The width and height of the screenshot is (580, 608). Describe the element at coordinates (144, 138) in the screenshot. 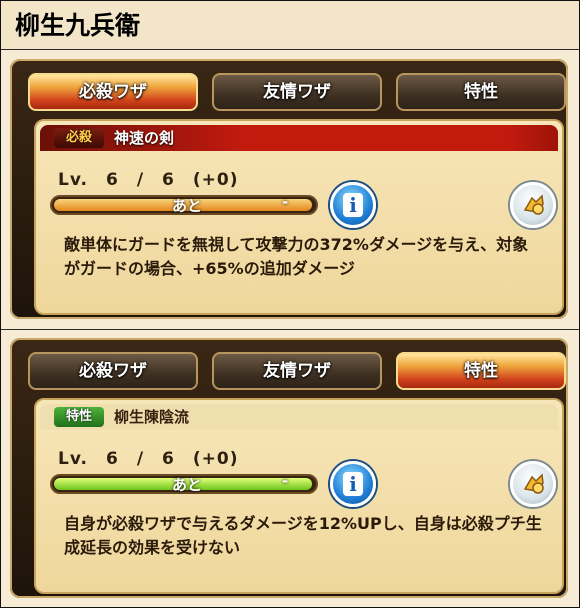

I see `skill-name: 神速の剣` at that location.